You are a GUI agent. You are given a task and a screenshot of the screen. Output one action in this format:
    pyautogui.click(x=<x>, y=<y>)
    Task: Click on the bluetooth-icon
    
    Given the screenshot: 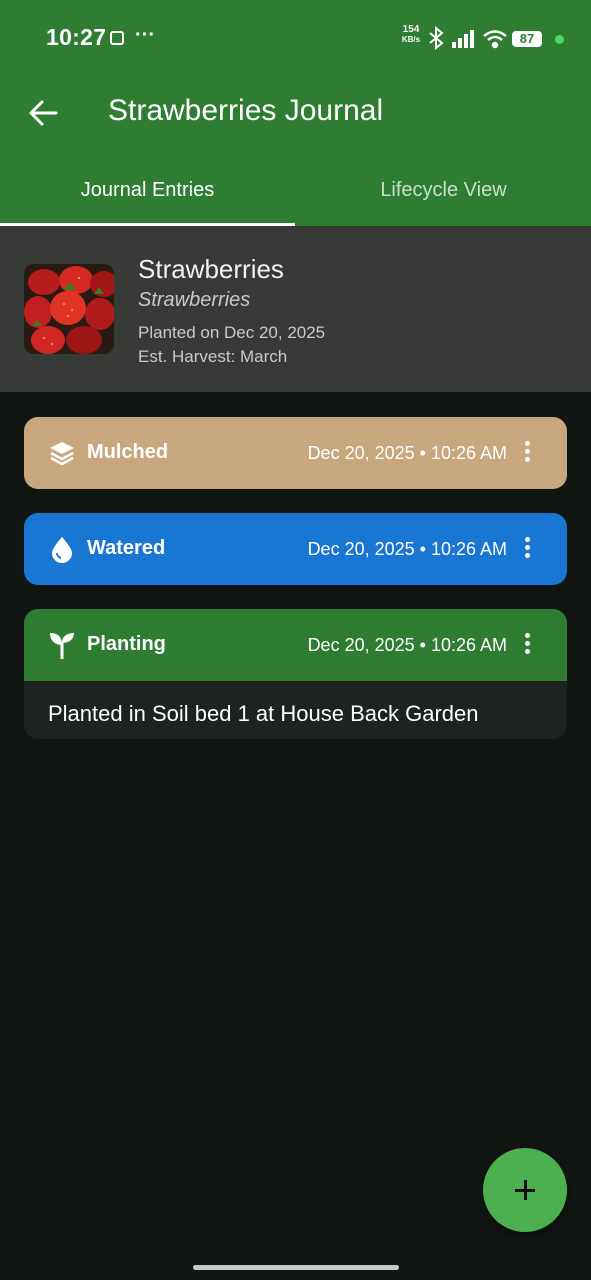 What is the action you would take?
    pyautogui.click(x=436, y=38)
    